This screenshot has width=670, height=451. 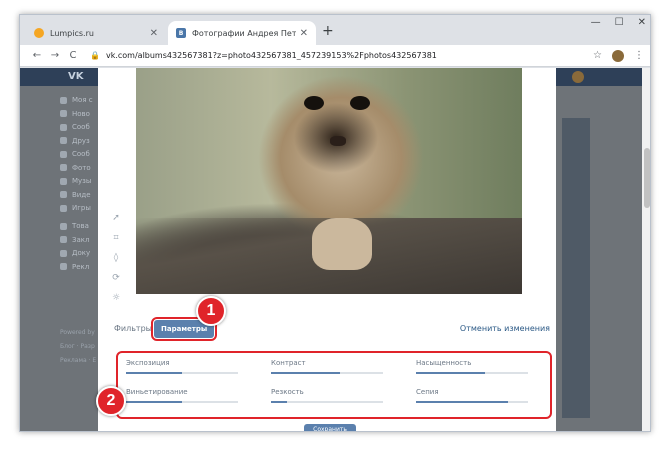 What do you see at coordinates (505, 328) in the screenshot?
I see `reset-changes-link: Отменить изменения` at bounding box center [505, 328].